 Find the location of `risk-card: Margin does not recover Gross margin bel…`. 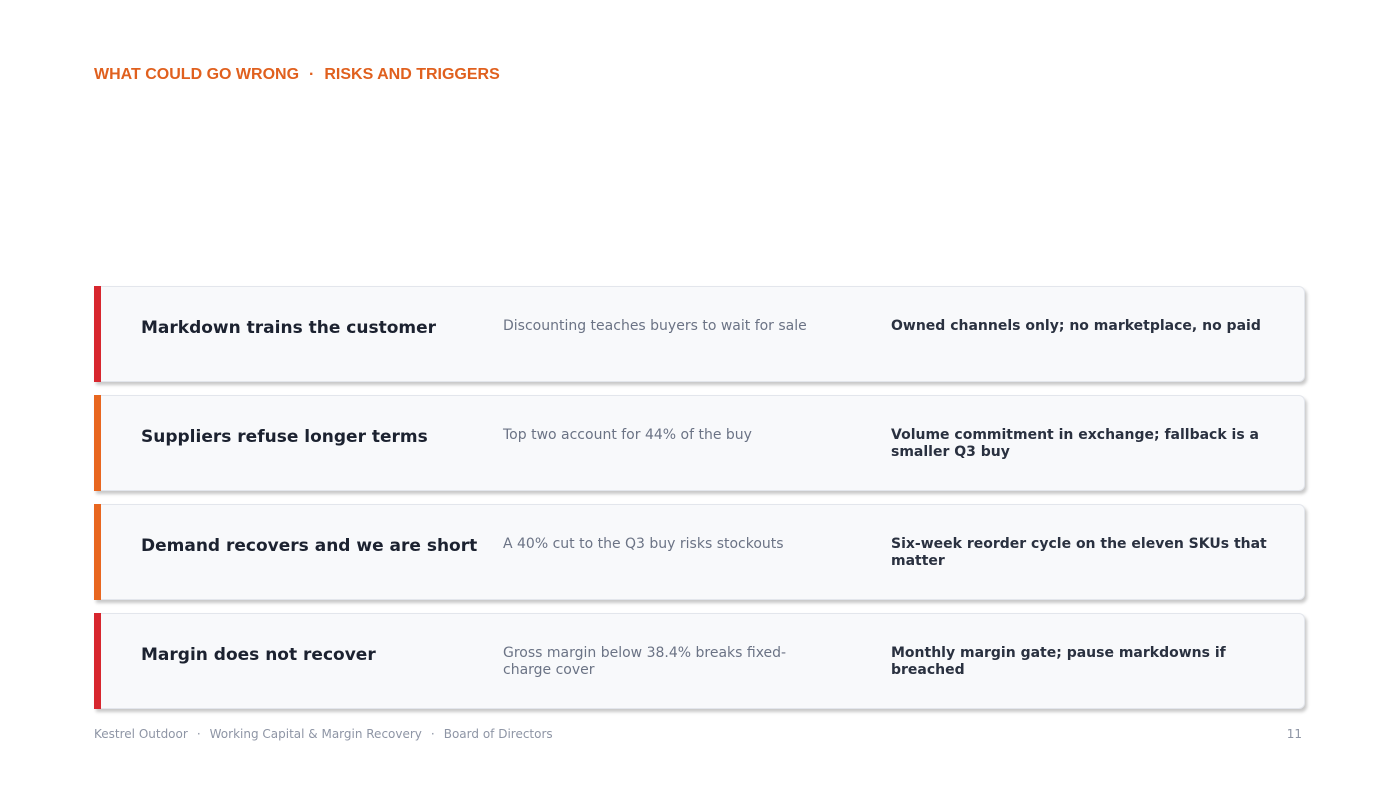

risk-card: Margin does not recover Gross margin bel… is located at coordinates (699, 661).